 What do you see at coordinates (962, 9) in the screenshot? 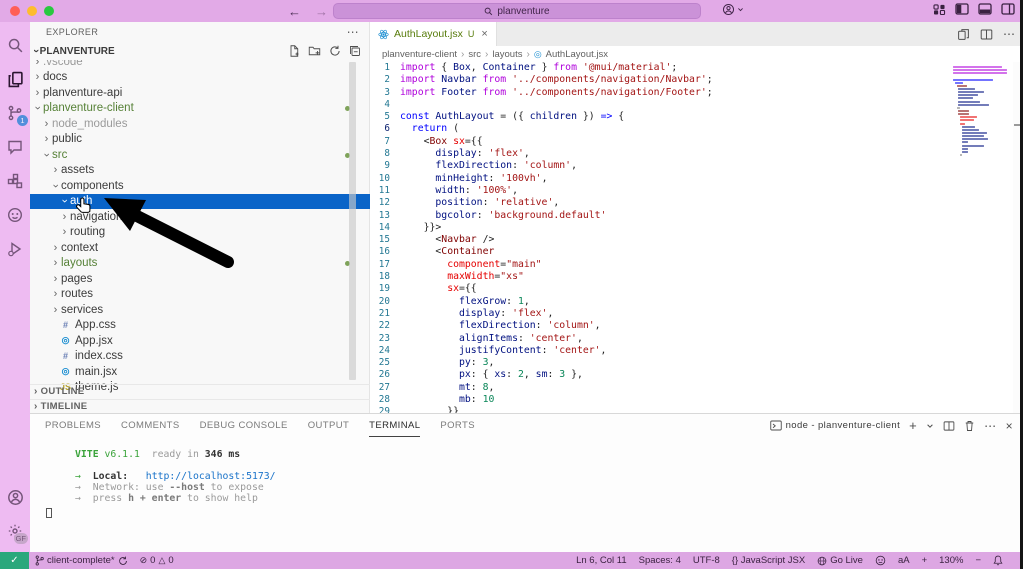
I see `panel-left-icon` at bounding box center [962, 9].